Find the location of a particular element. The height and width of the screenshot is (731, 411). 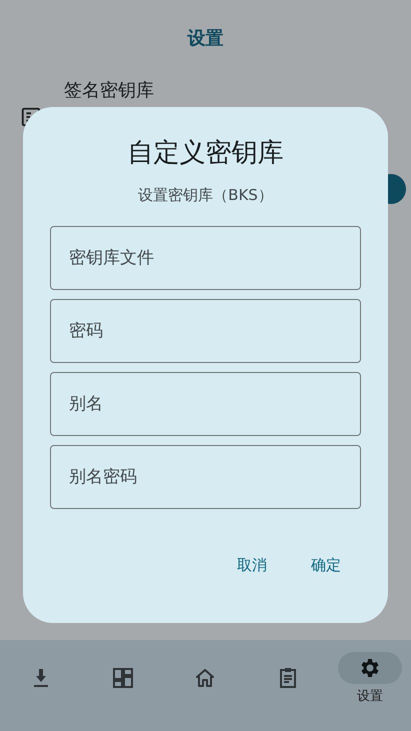

dialog-button: 确定 is located at coordinates (326, 565).